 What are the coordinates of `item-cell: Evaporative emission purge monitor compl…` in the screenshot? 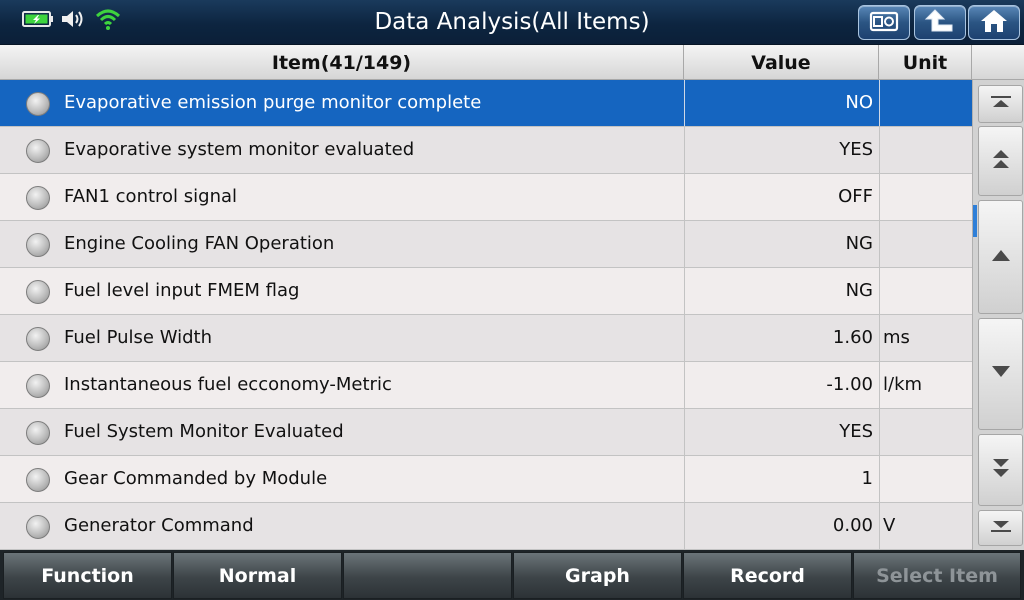 It's located at (273, 102).